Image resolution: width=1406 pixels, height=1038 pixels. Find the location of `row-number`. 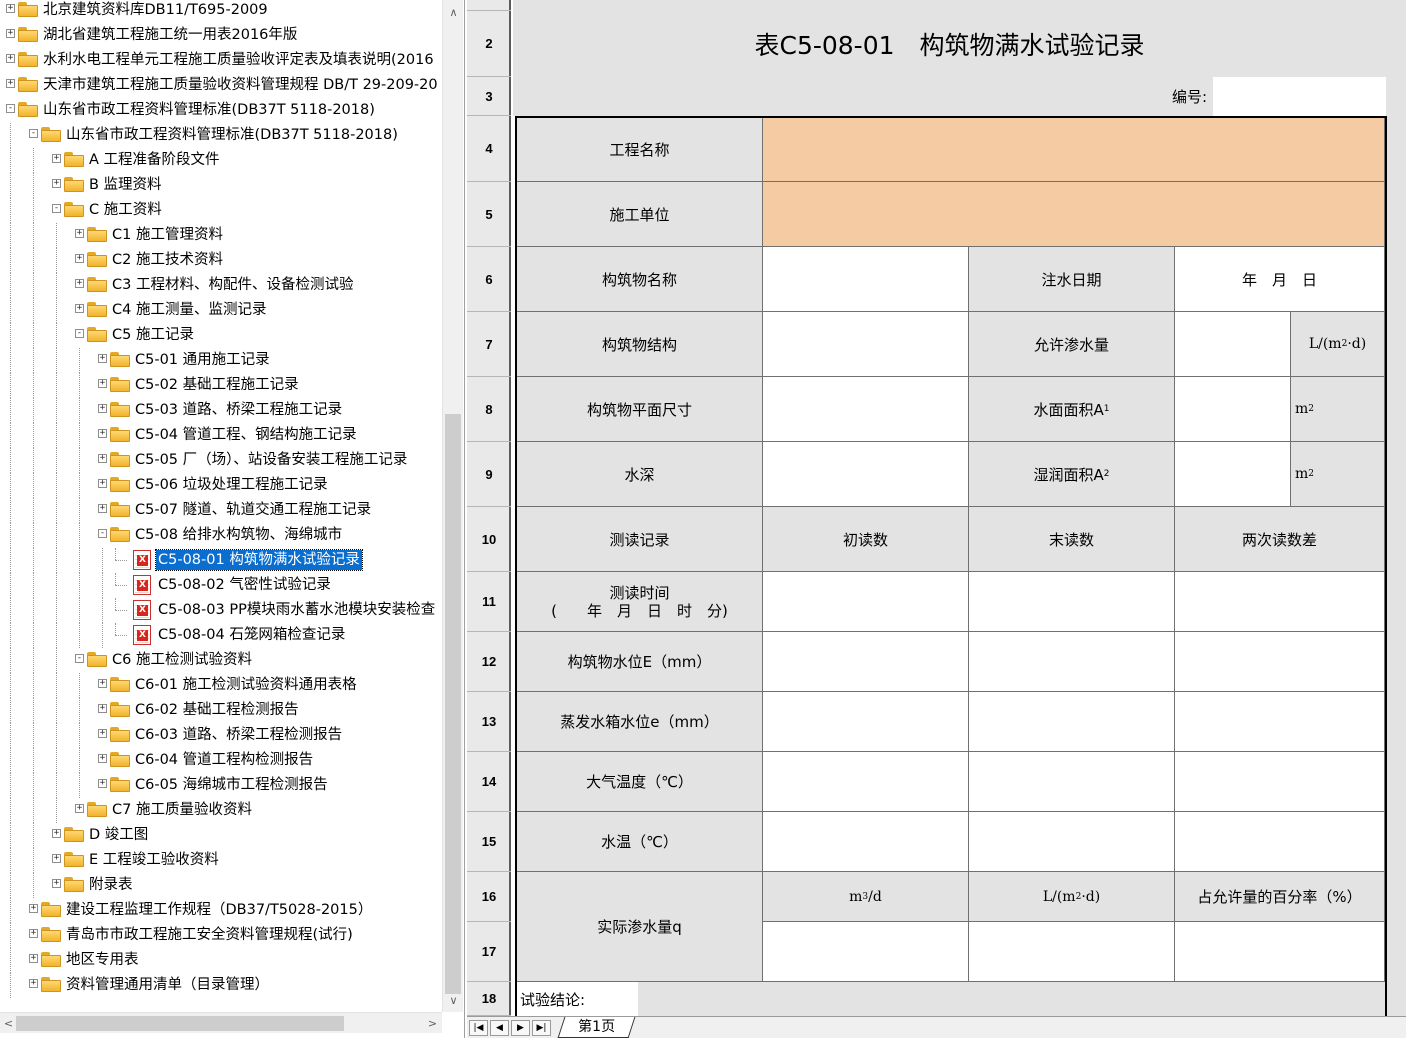

row-number is located at coordinates (489, 5).